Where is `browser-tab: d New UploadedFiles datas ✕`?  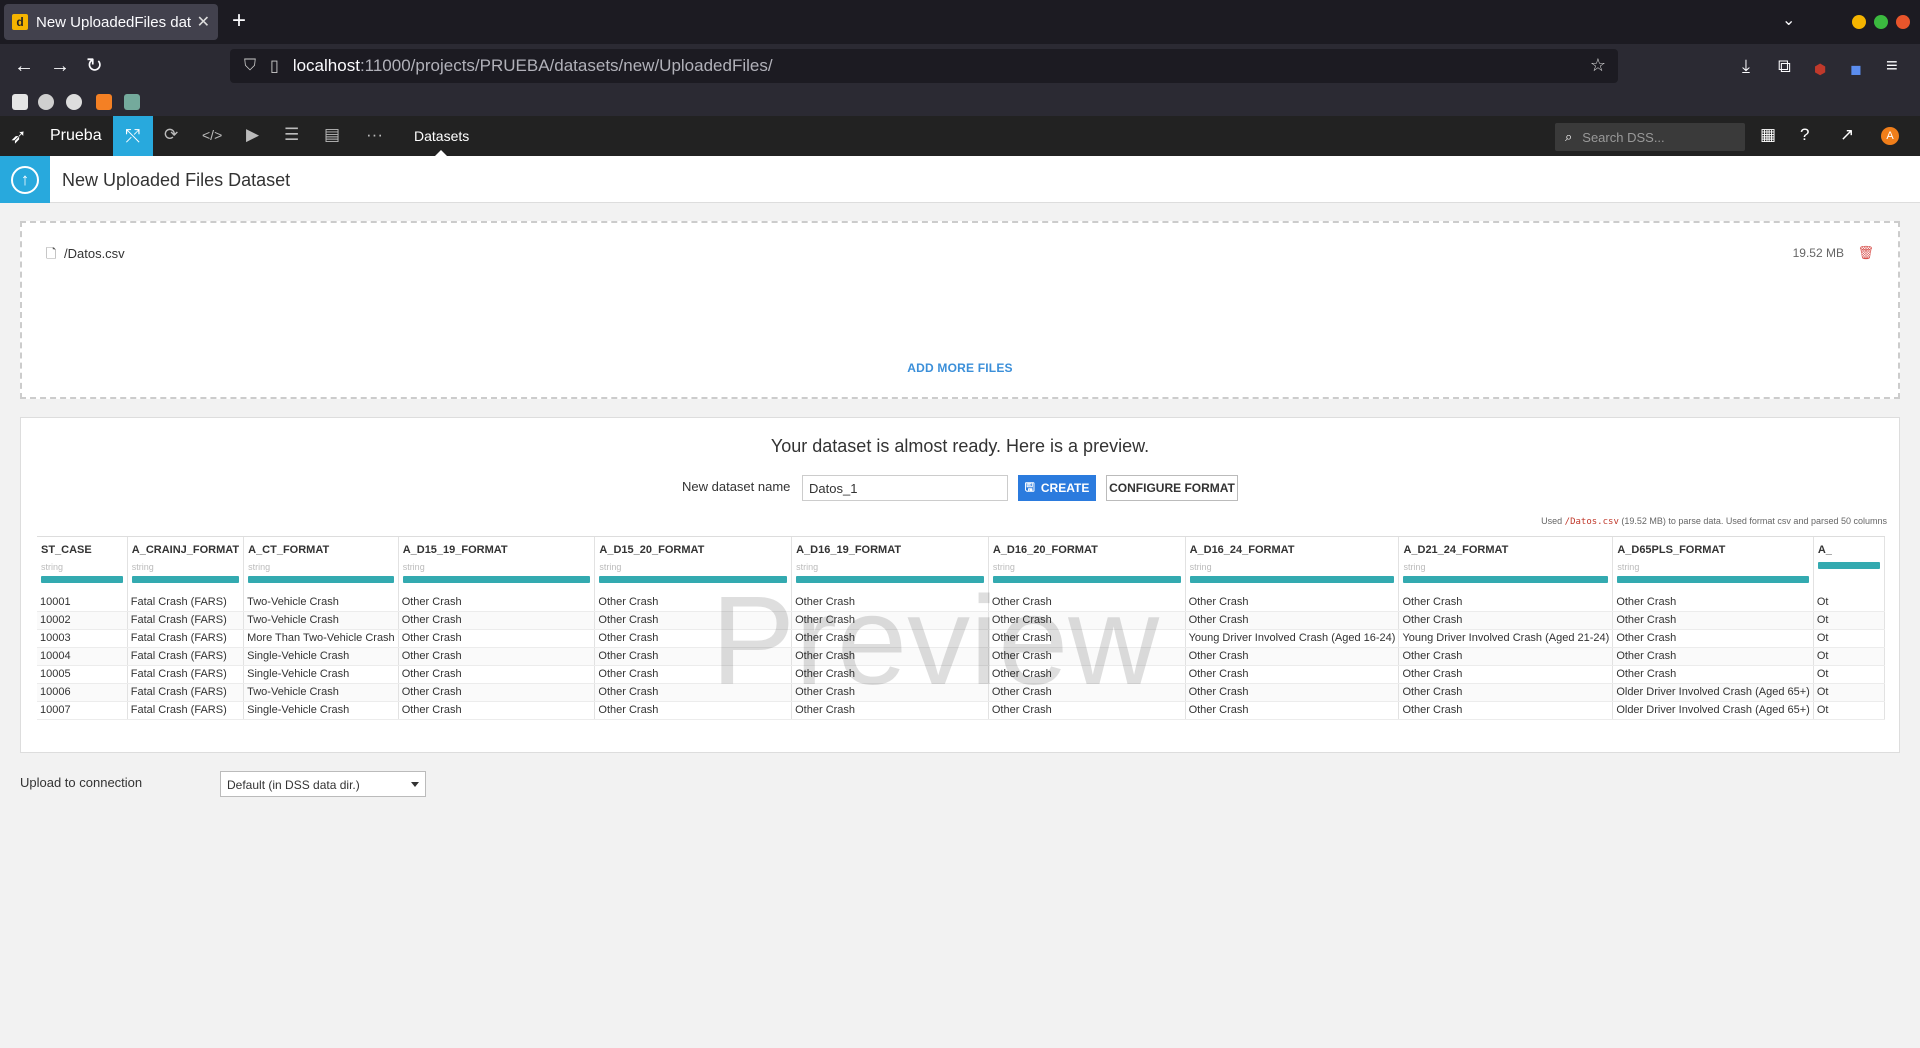
browser-tab: d New UploadedFiles datas ✕ is located at coordinates (111, 22).